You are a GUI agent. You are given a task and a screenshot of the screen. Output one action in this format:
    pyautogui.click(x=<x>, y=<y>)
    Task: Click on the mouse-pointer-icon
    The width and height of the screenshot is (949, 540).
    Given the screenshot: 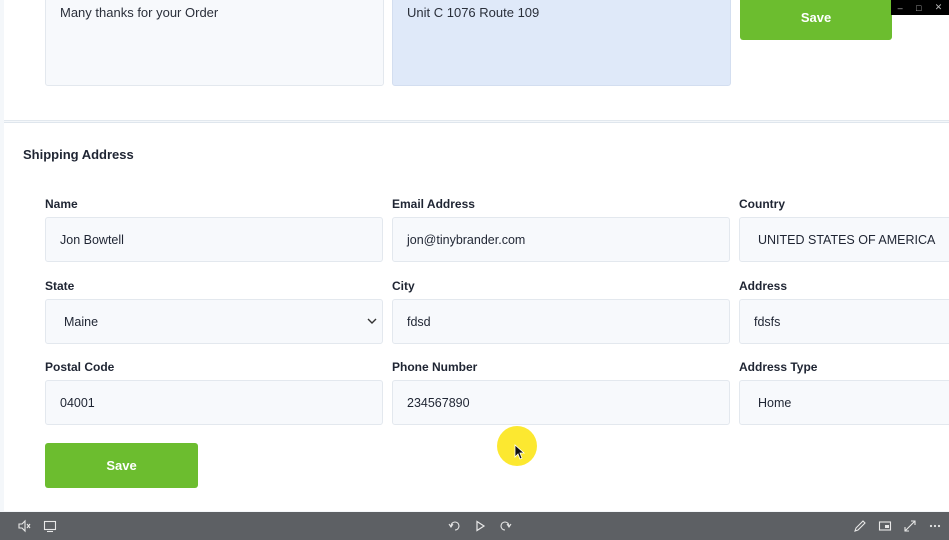 What is the action you would take?
    pyautogui.click(x=520, y=452)
    